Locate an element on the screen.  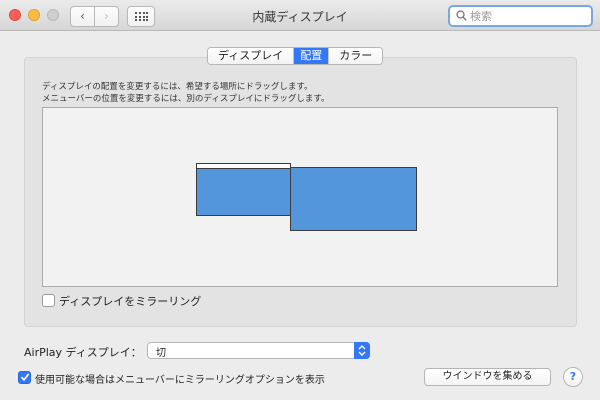
select-arrows-icon is located at coordinates (362, 350).